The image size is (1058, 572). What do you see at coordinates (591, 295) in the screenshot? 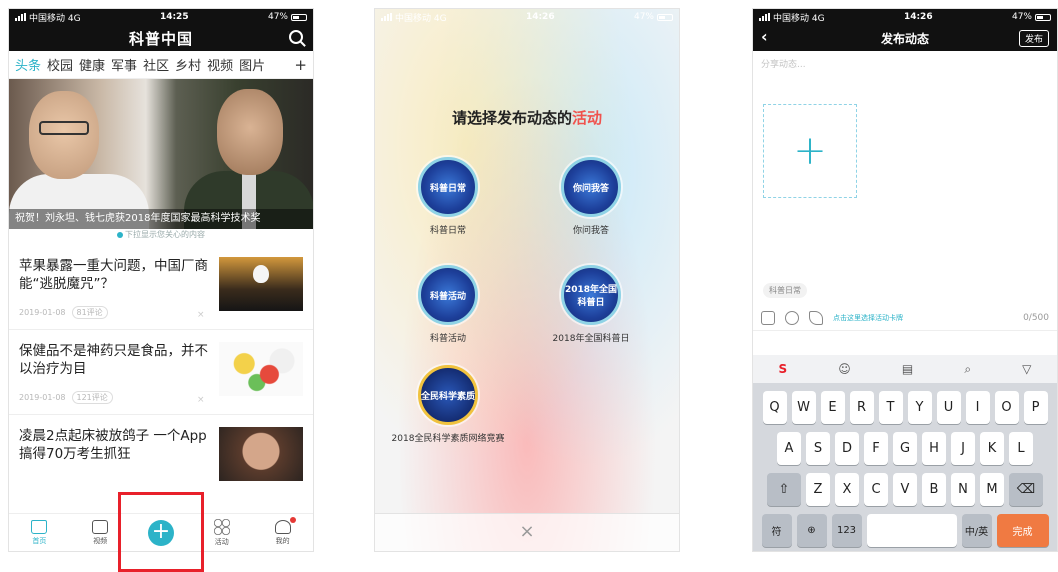
I see `activity-badge-icon: 2018年全国科普日` at bounding box center [591, 295].